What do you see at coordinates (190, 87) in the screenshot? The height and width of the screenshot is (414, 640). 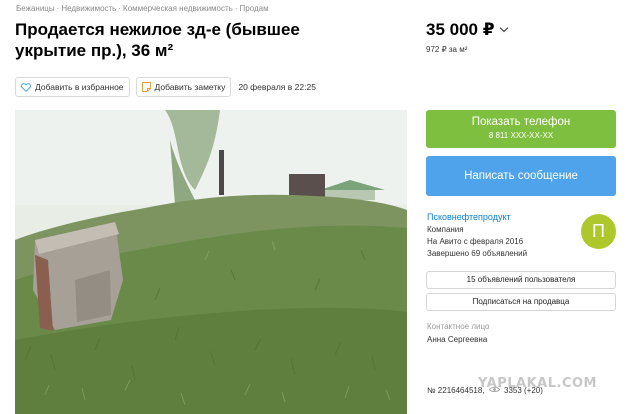 I see `add-note-label: Добавить заметку` at bounding box center [190, 87].